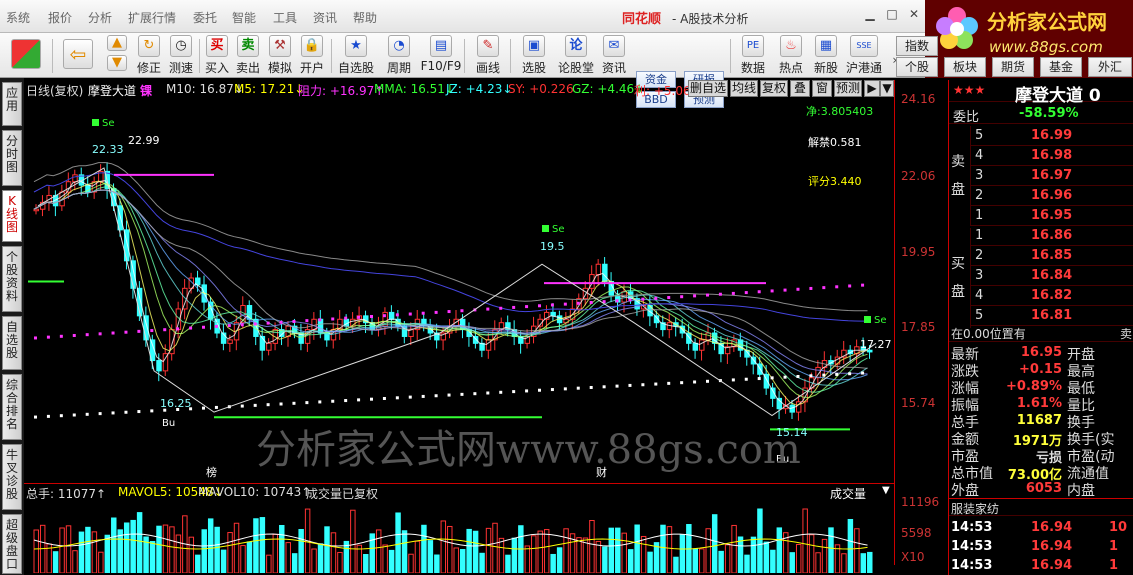 Image resolution: width=1133 pixels, height=575 pixels. I want to click on menu-info: 资讯, so click(325, 17).